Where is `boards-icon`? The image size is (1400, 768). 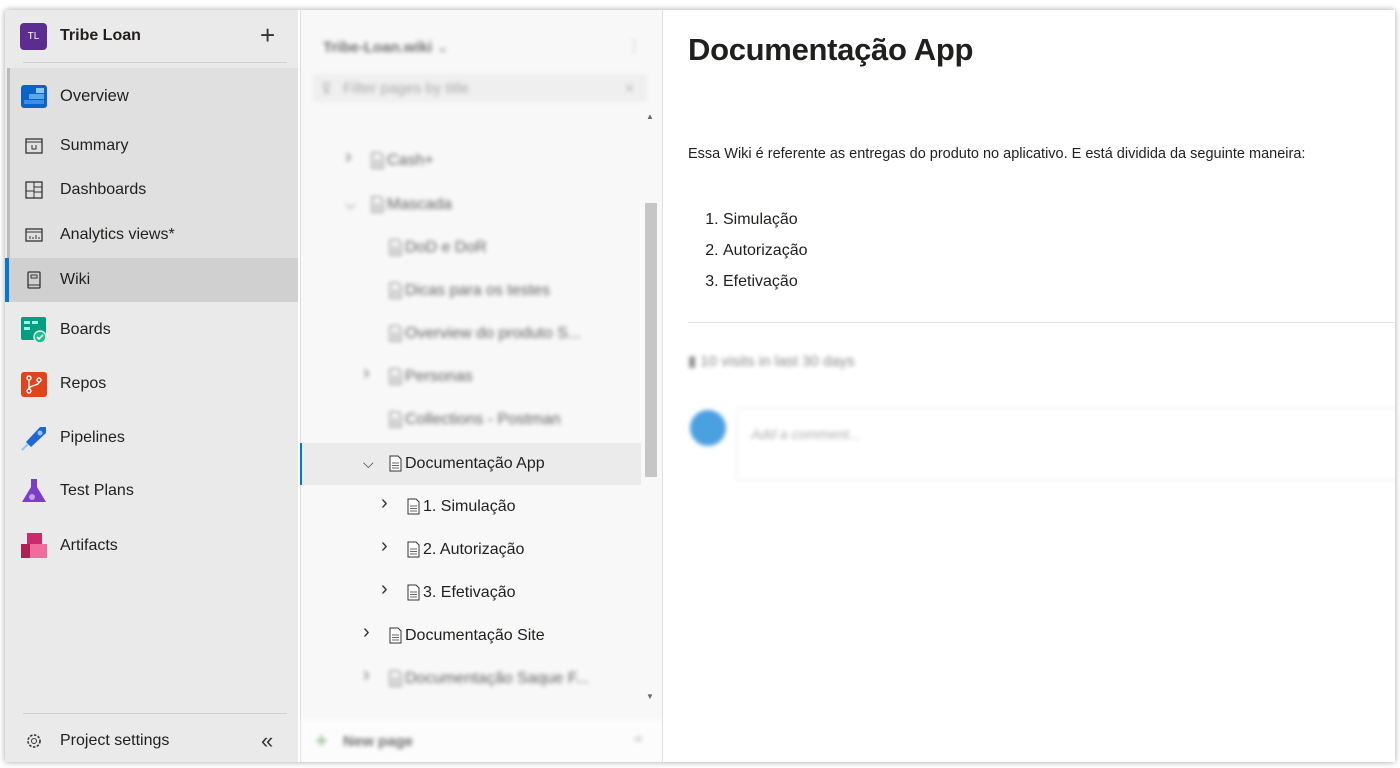
boards-icon is located at coordinates (34, 330).